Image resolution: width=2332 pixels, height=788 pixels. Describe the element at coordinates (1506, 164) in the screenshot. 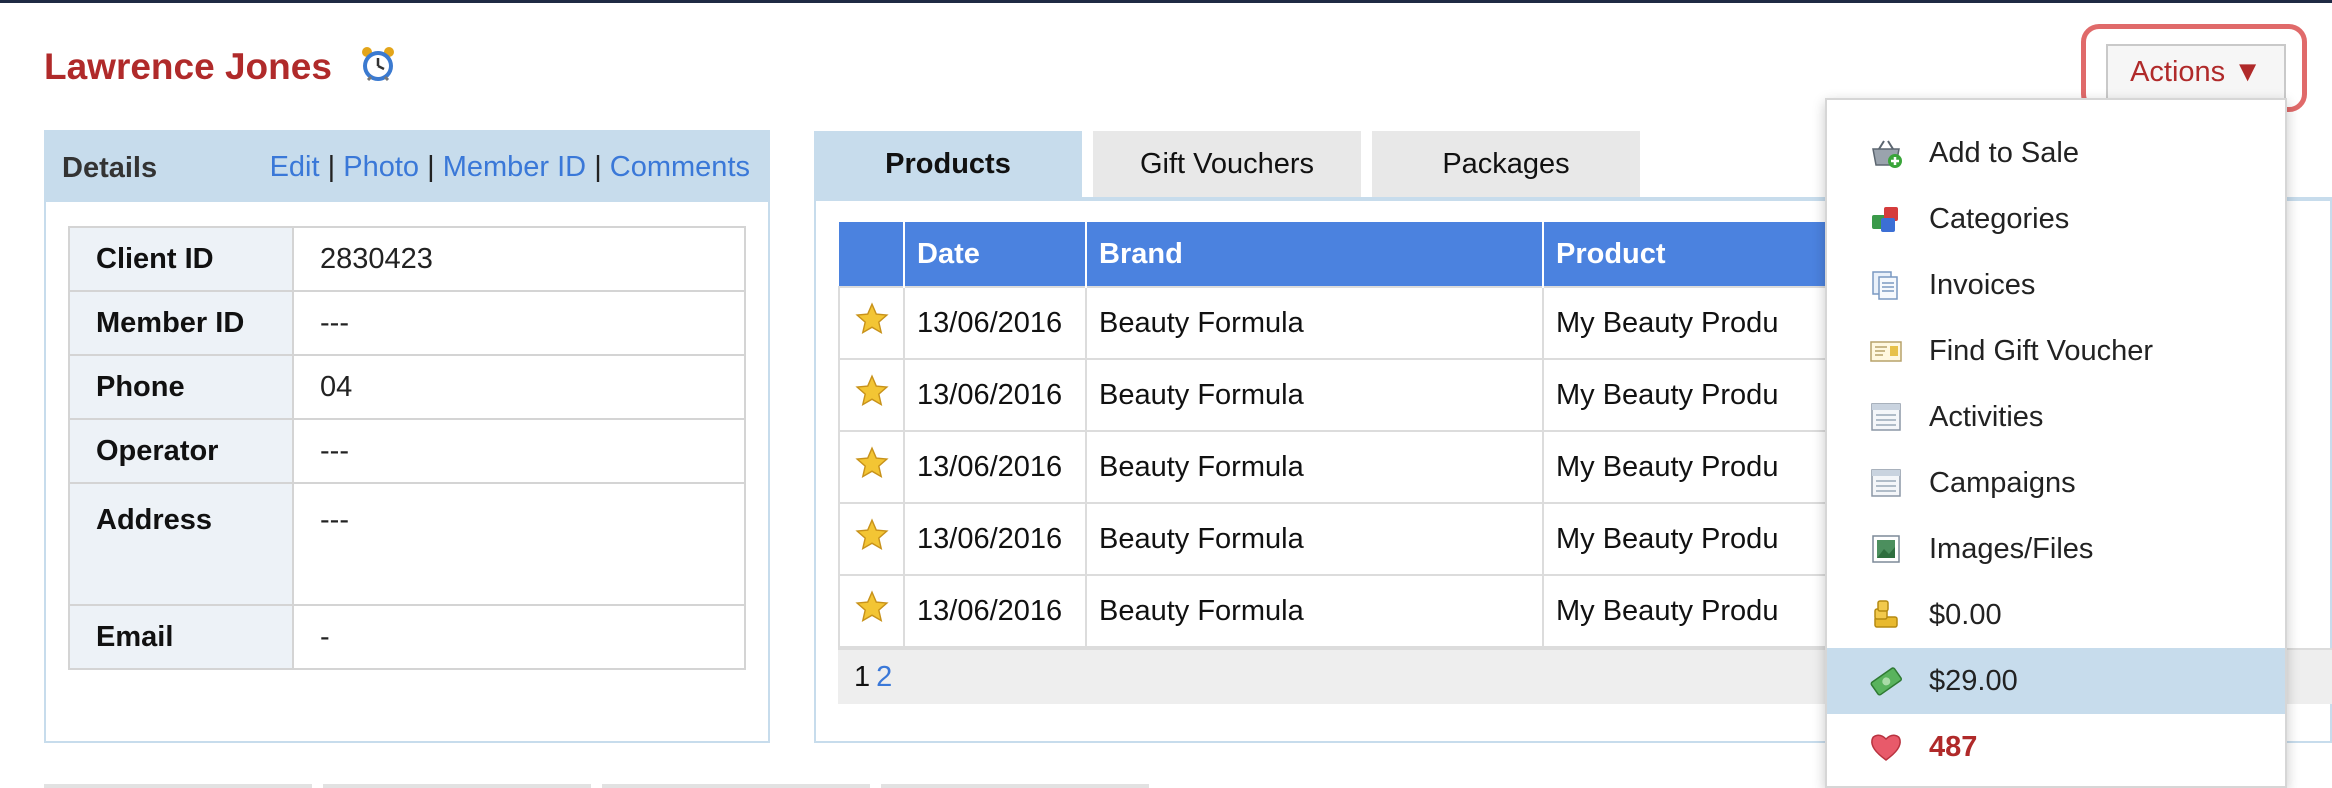

I see `tab-packages: Packages` at that location.